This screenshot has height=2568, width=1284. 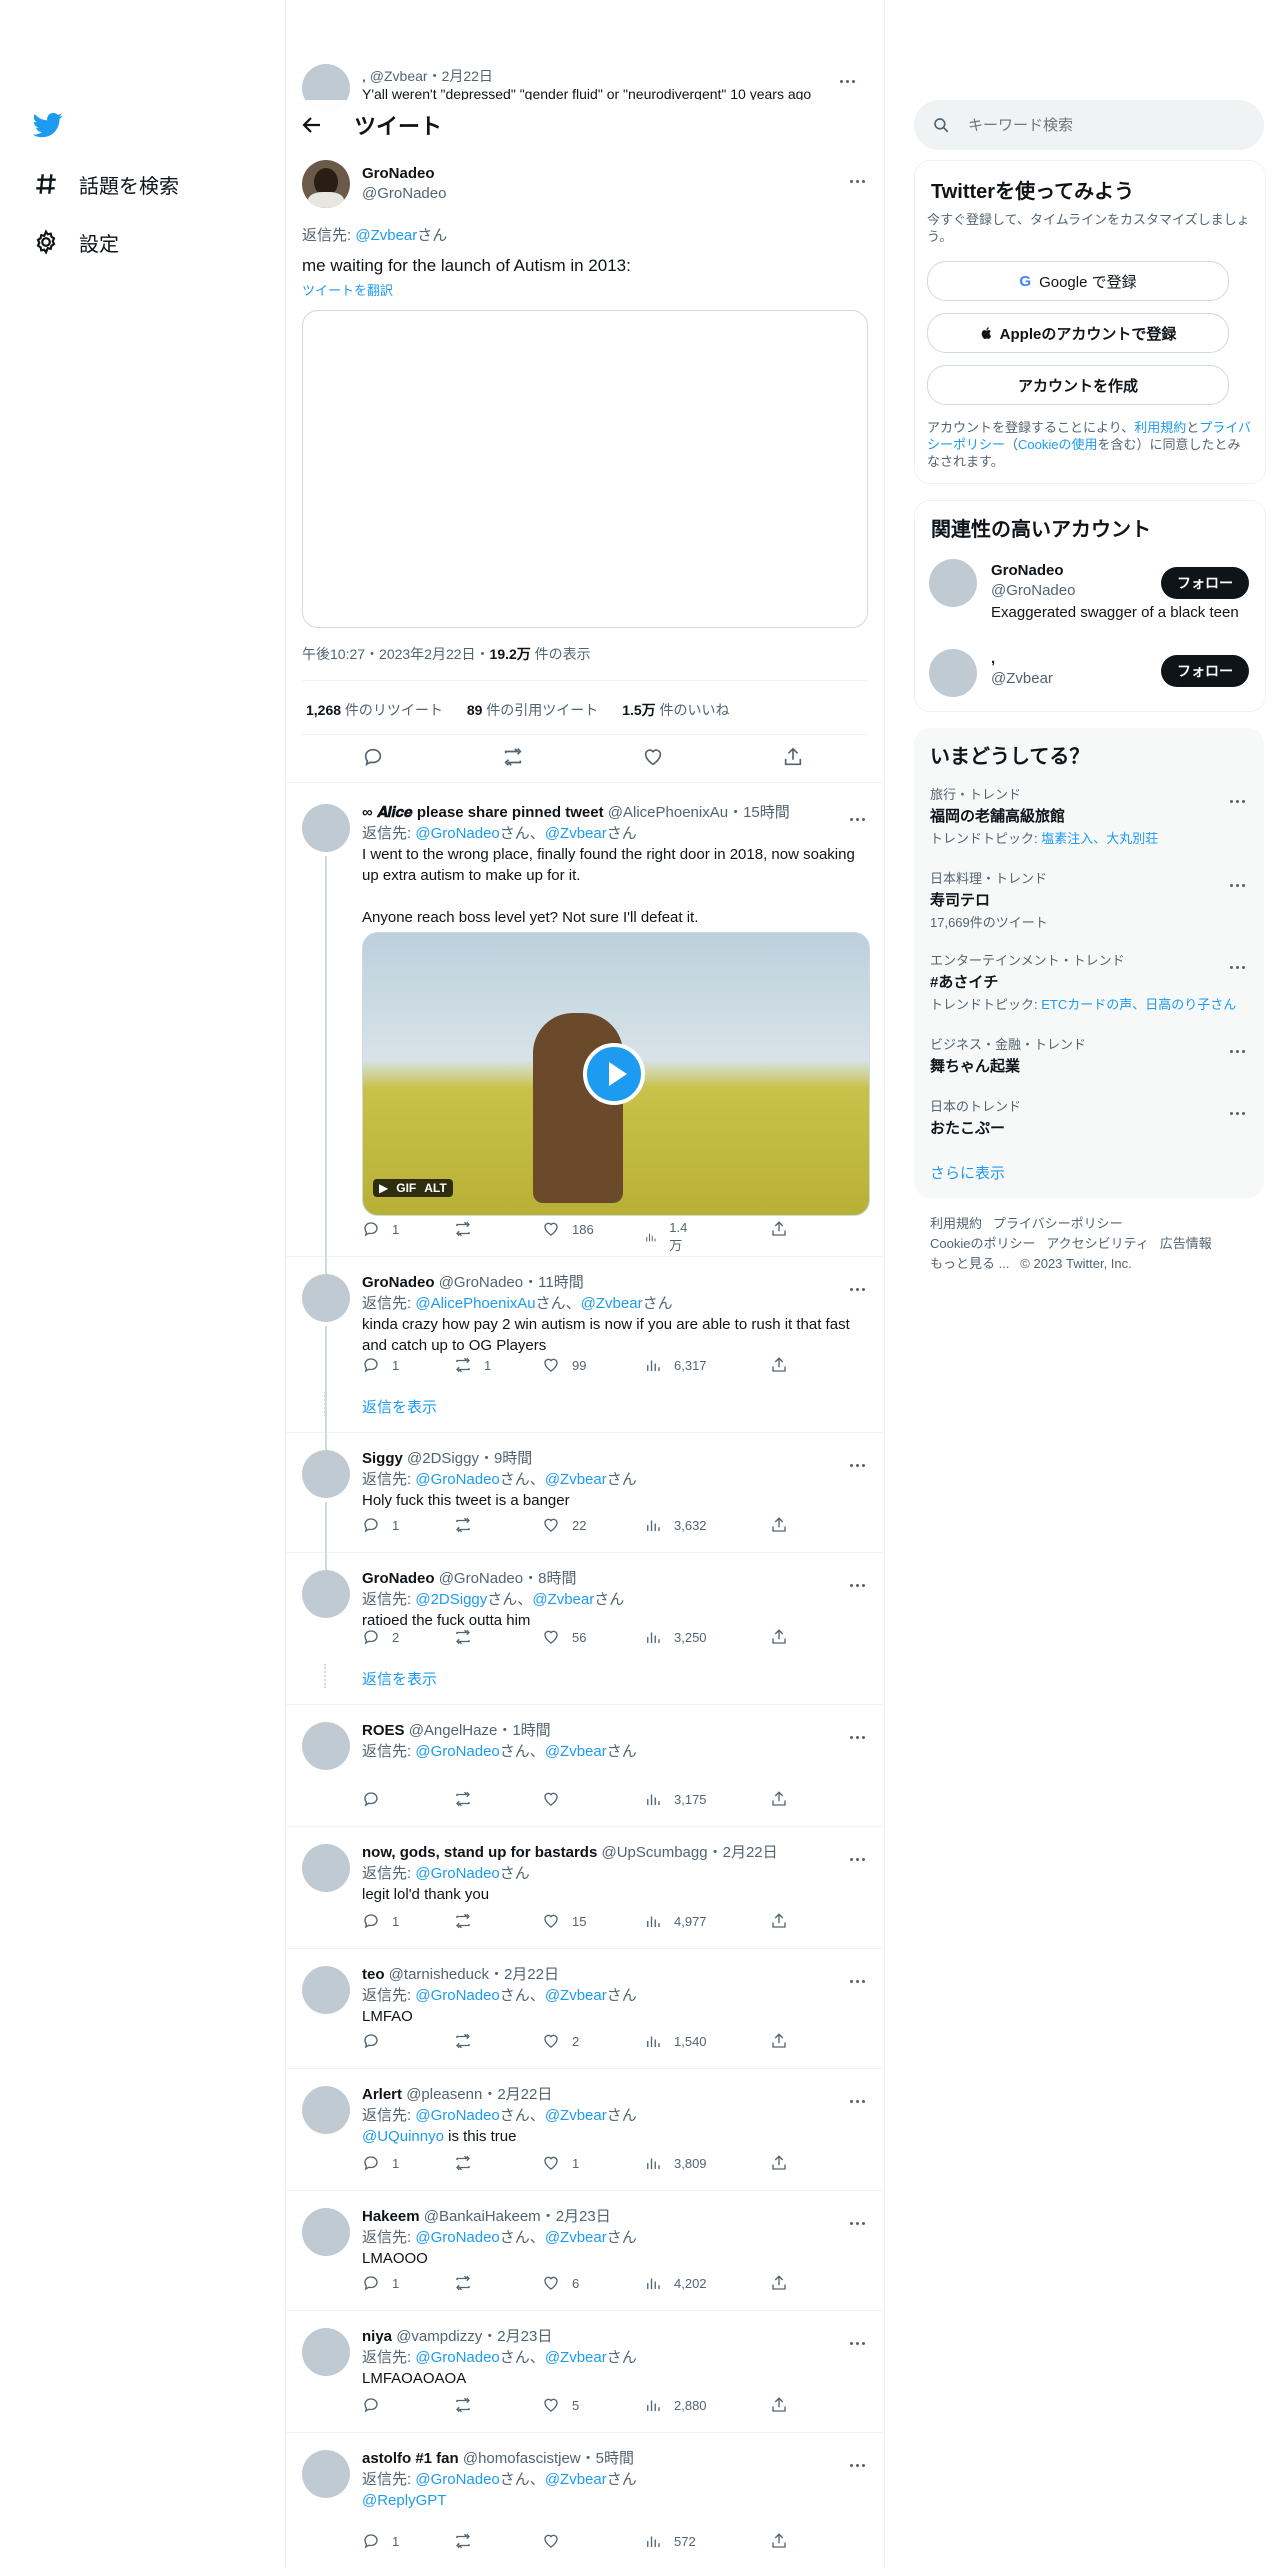 What do you see at coordinates (513, 757) in the screenshot?
I see `retweet-icon` at bounding box center [513, 757].